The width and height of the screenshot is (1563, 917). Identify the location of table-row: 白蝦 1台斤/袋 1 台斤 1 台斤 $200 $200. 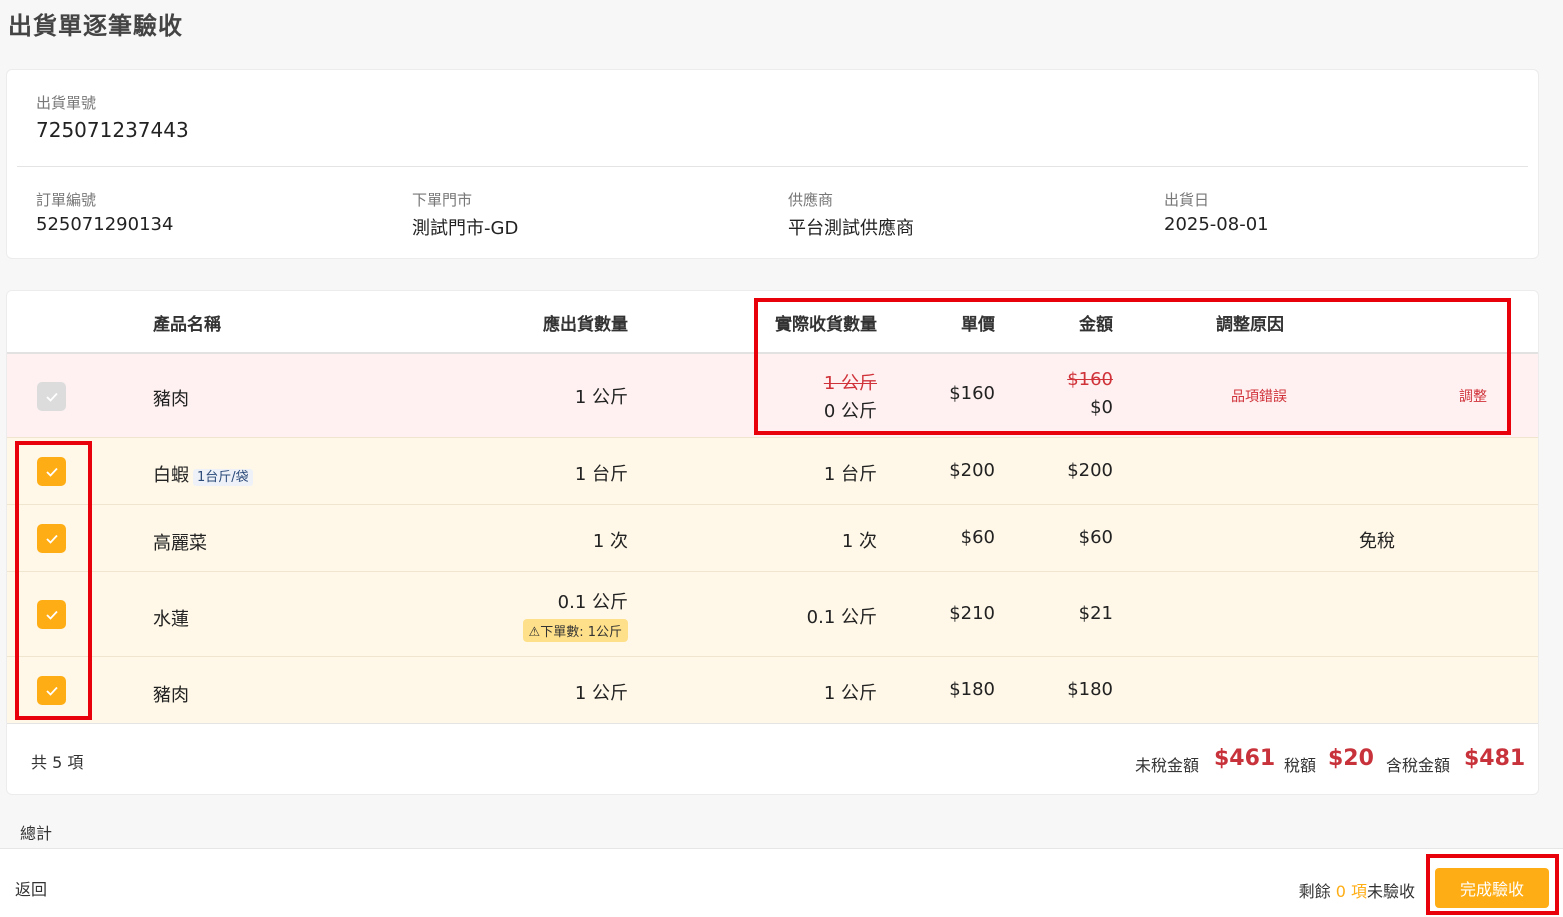
(772, 471).